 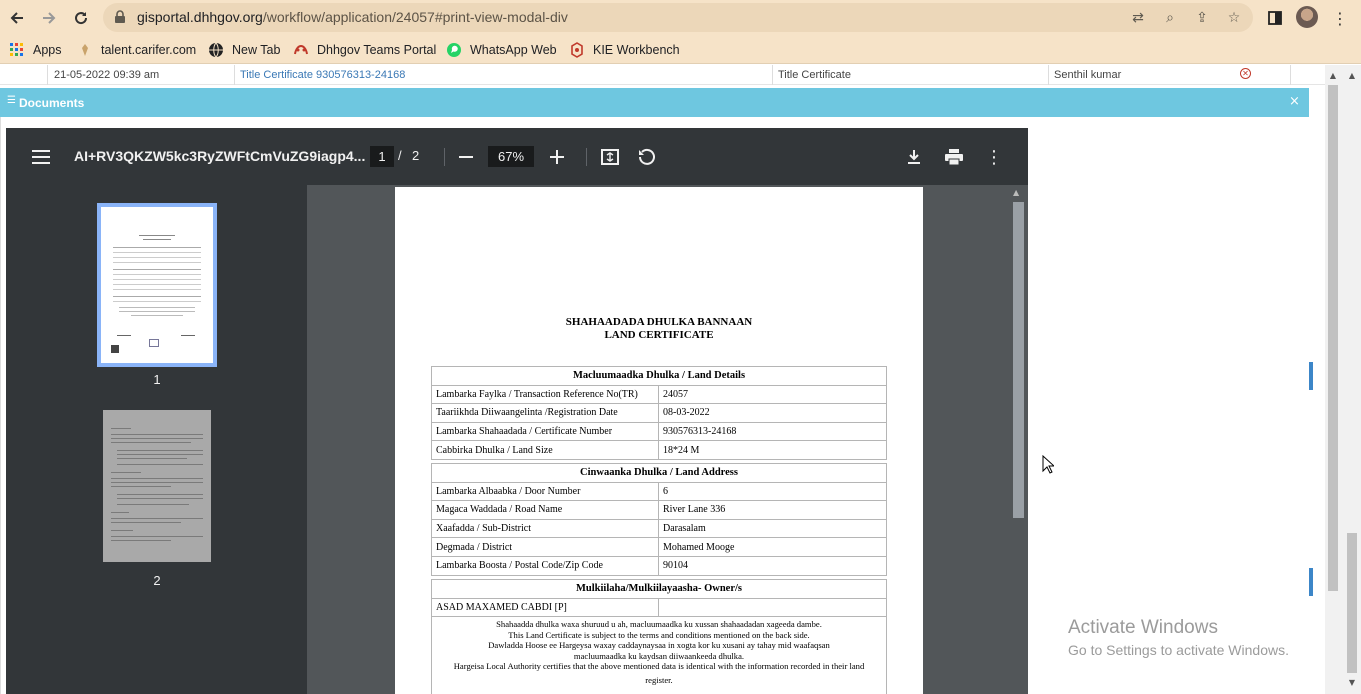 I want to click on more-options-icon: ⋮, so click(x=994, y=157).